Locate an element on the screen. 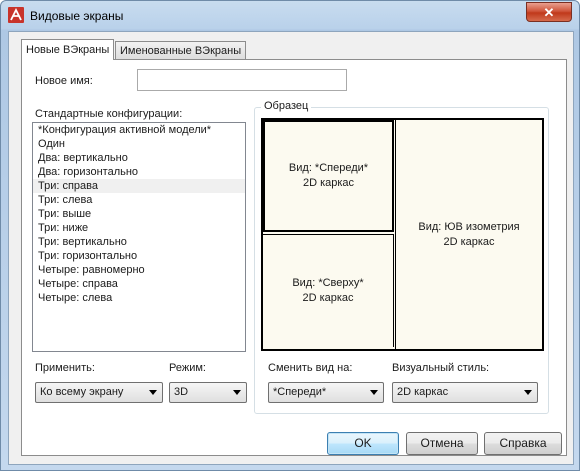 This screenshot has height=471, width=580. standard-configs-label: Стандартные конфигурации: is located at coordinates (109, 114).